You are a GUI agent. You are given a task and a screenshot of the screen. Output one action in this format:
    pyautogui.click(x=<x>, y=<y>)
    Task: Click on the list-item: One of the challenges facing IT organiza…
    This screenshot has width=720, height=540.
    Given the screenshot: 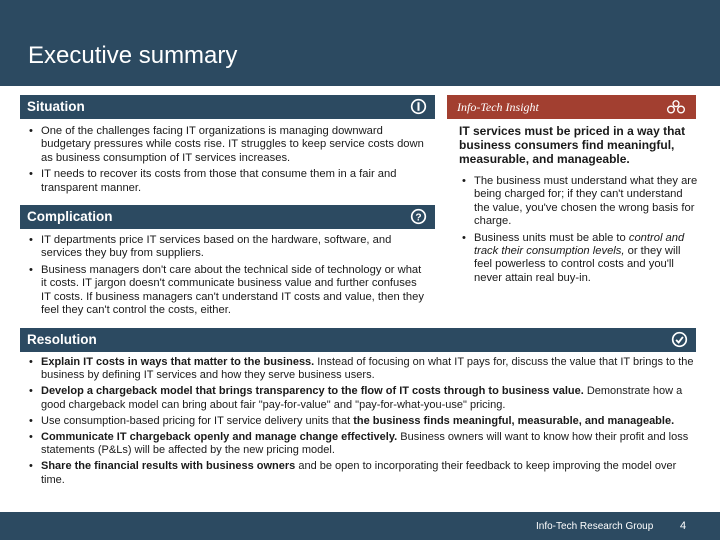 What is the action you would take?
    pyautogui.click(x=227, y=145)
    